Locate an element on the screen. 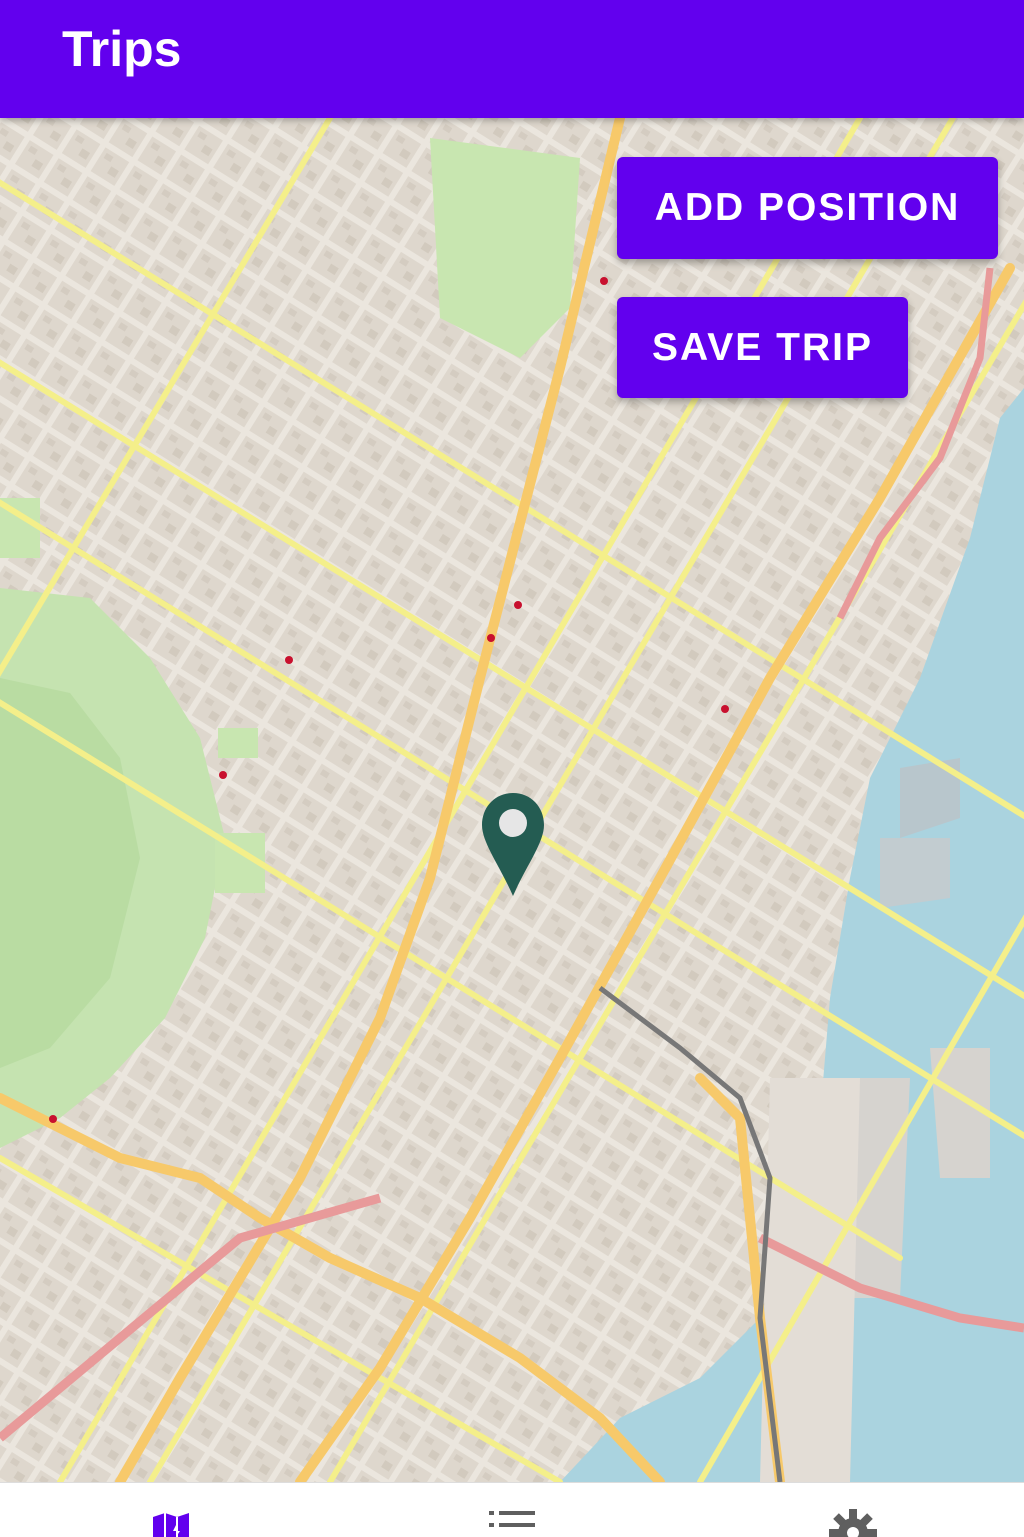 The height and width of the screenshot is (1537, 1024). list-icon is located at coordinates (511, 1519).